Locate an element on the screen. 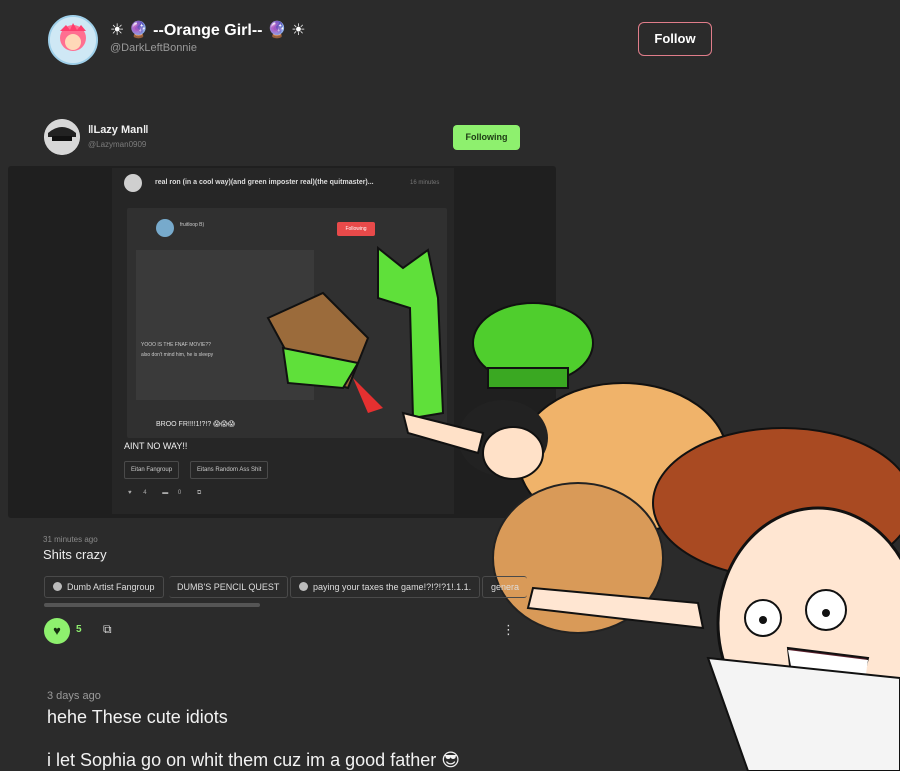 The width and height of the screenshot is (900, 771). like-count: 5 is located at coordinates (79, 629).